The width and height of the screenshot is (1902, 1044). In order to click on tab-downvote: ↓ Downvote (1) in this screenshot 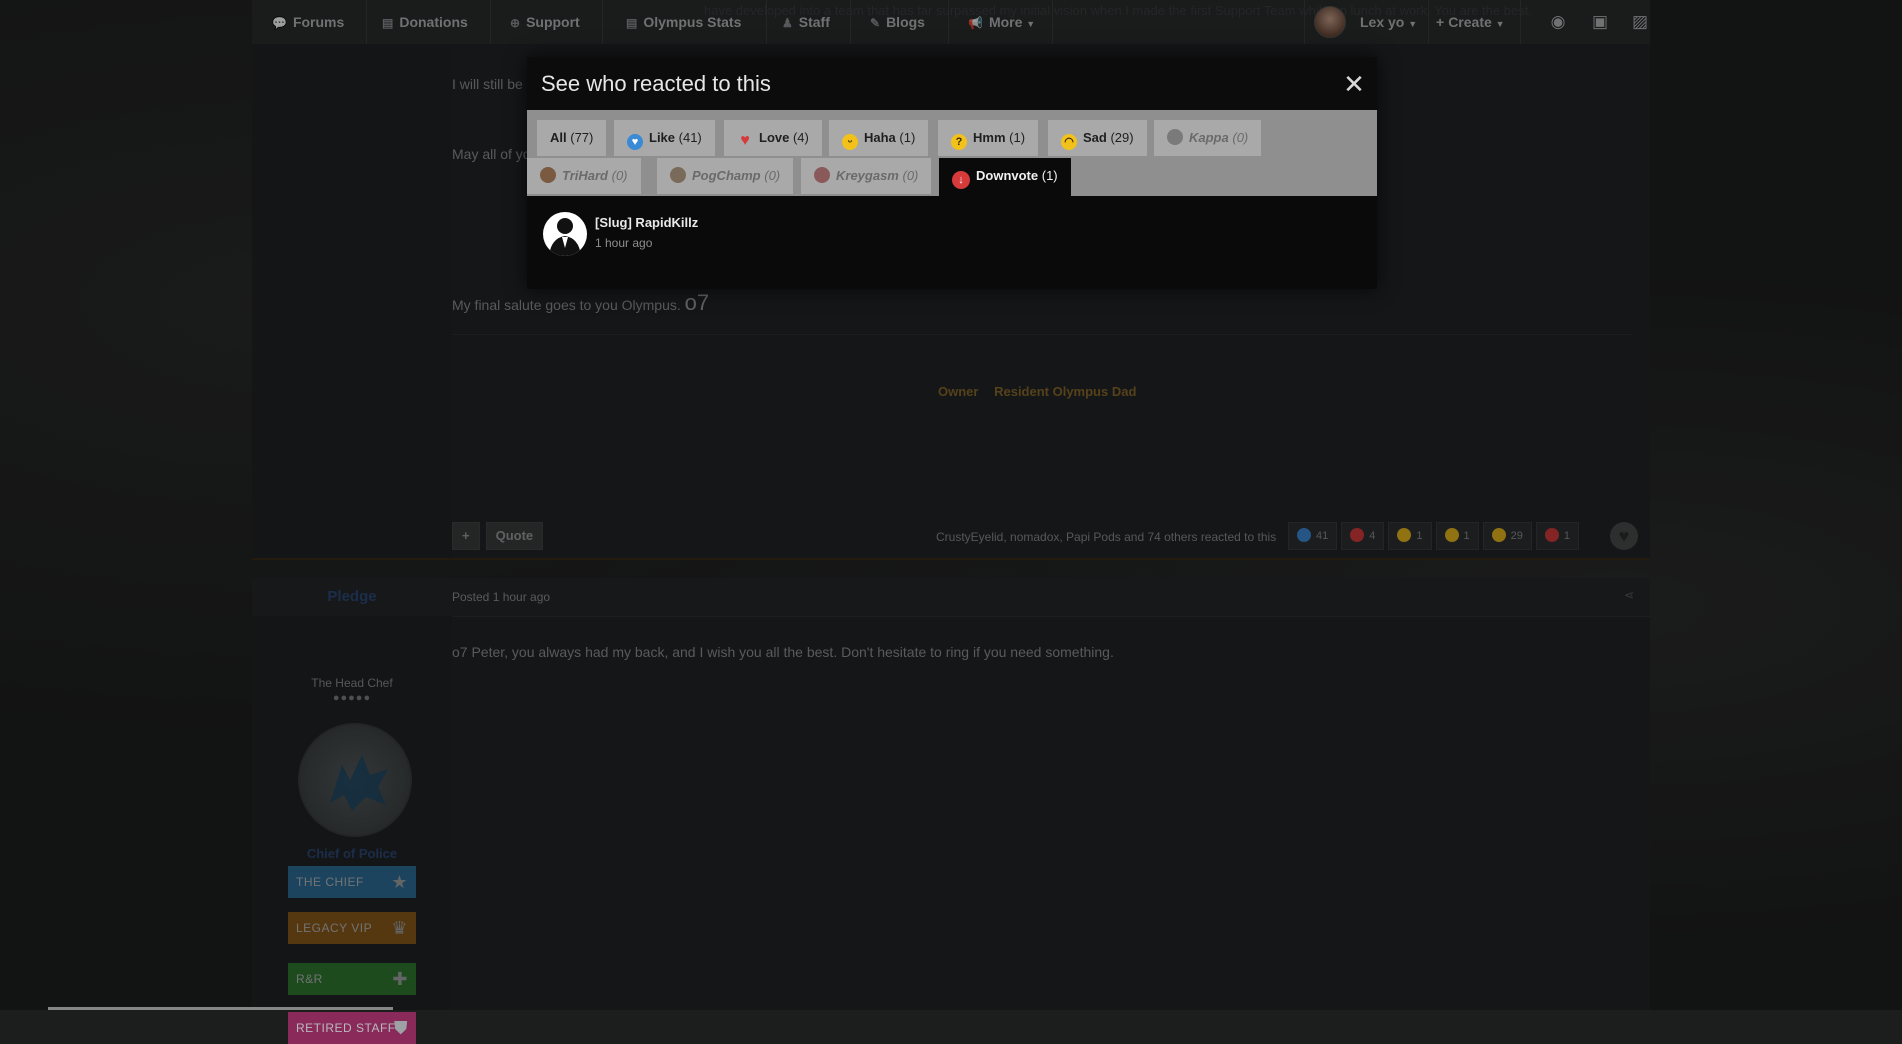, I will do `click(1005, 177)`.